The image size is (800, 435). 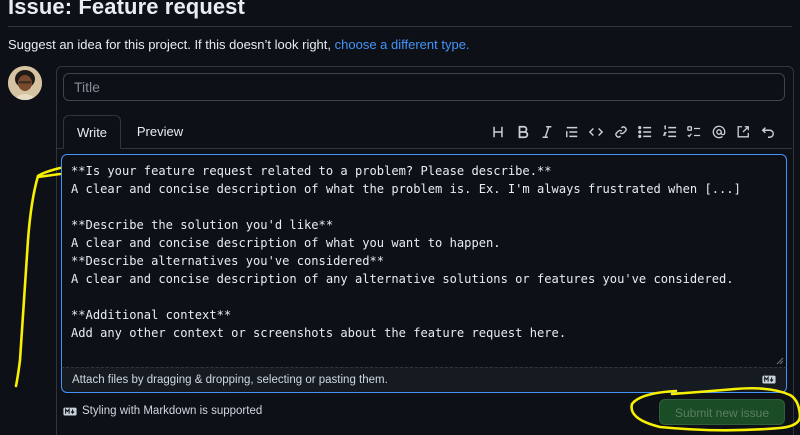 I want to click on issue-body-line: **Describe the solution you'd like**, so click(x=202, y=225).